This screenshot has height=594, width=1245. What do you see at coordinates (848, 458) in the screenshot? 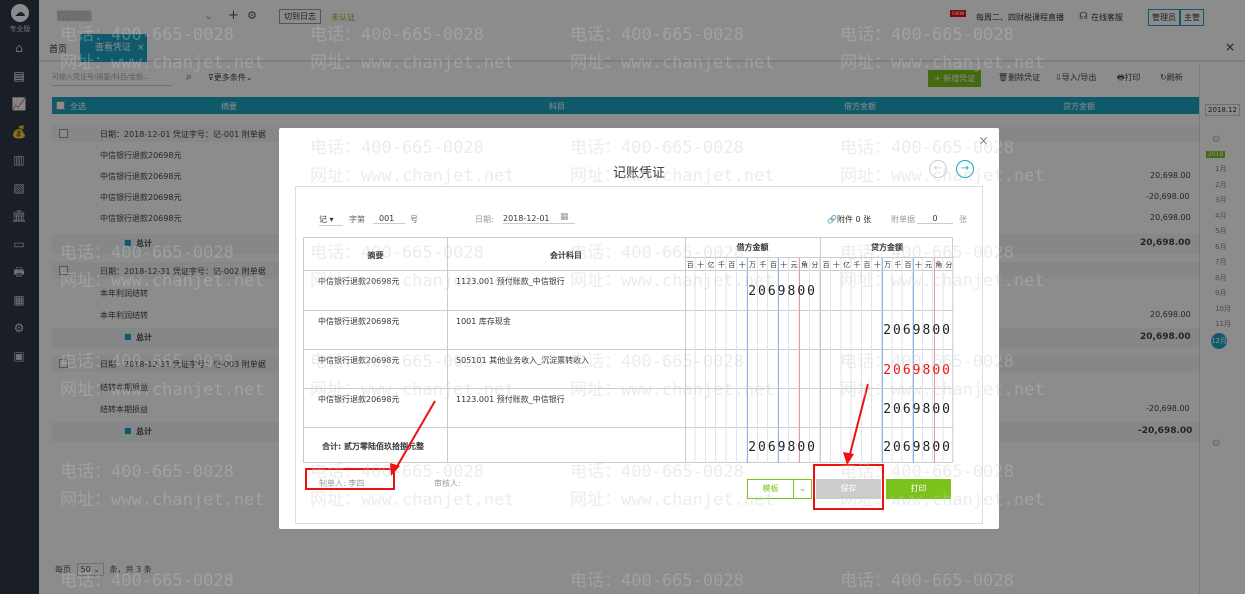
I see `arrowhead-icon` at bounding box center [848, 458].